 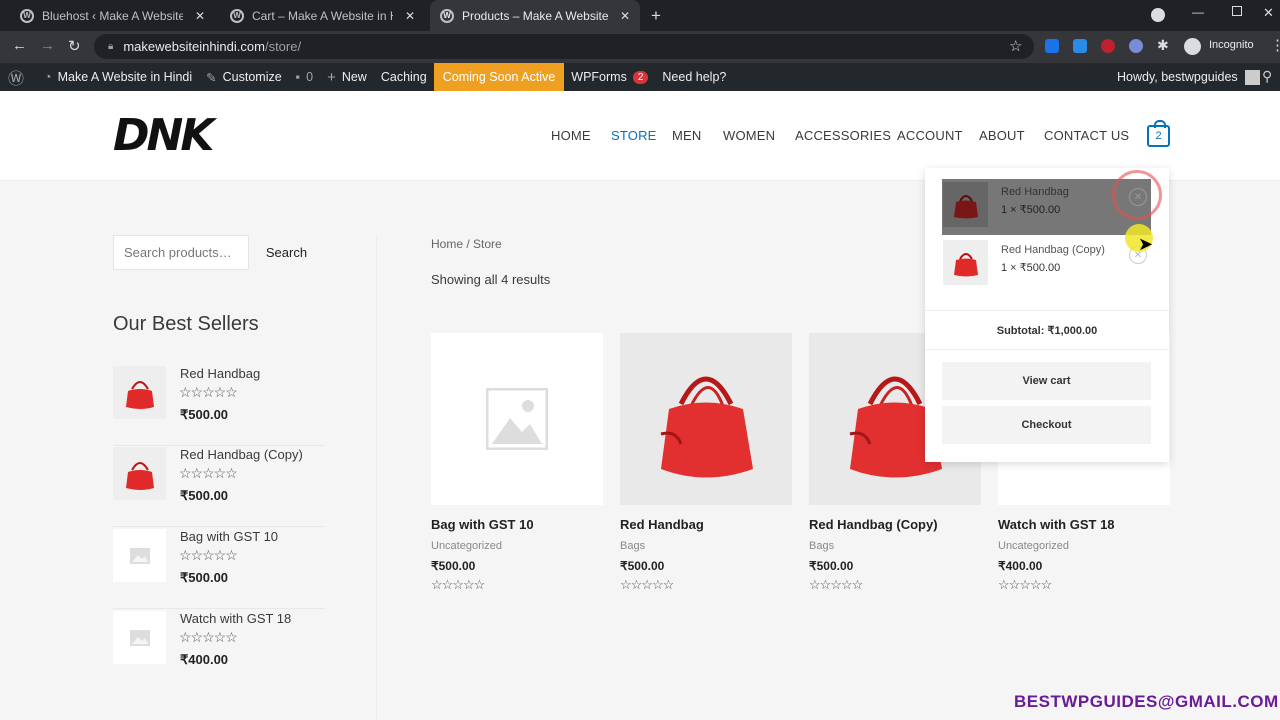 I want to click on reload-icon: ↻, so click(x=74, y=46).